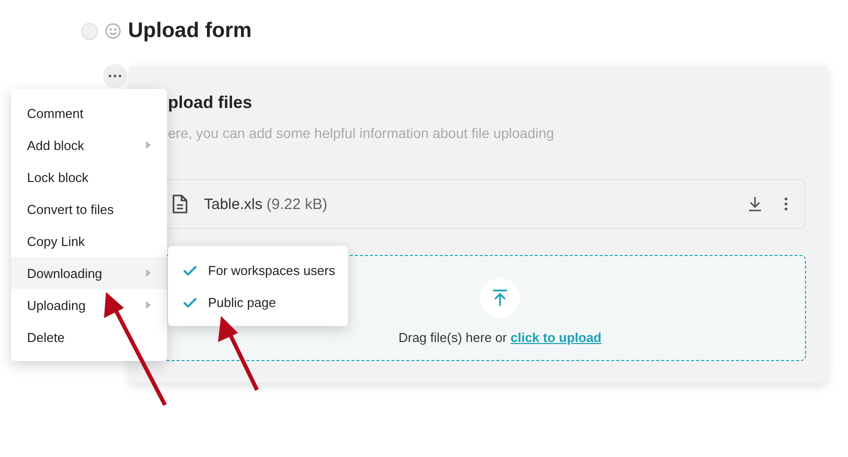 The image size is (848, 457). I want to click on block-heading: pload files, so click(210, 103).